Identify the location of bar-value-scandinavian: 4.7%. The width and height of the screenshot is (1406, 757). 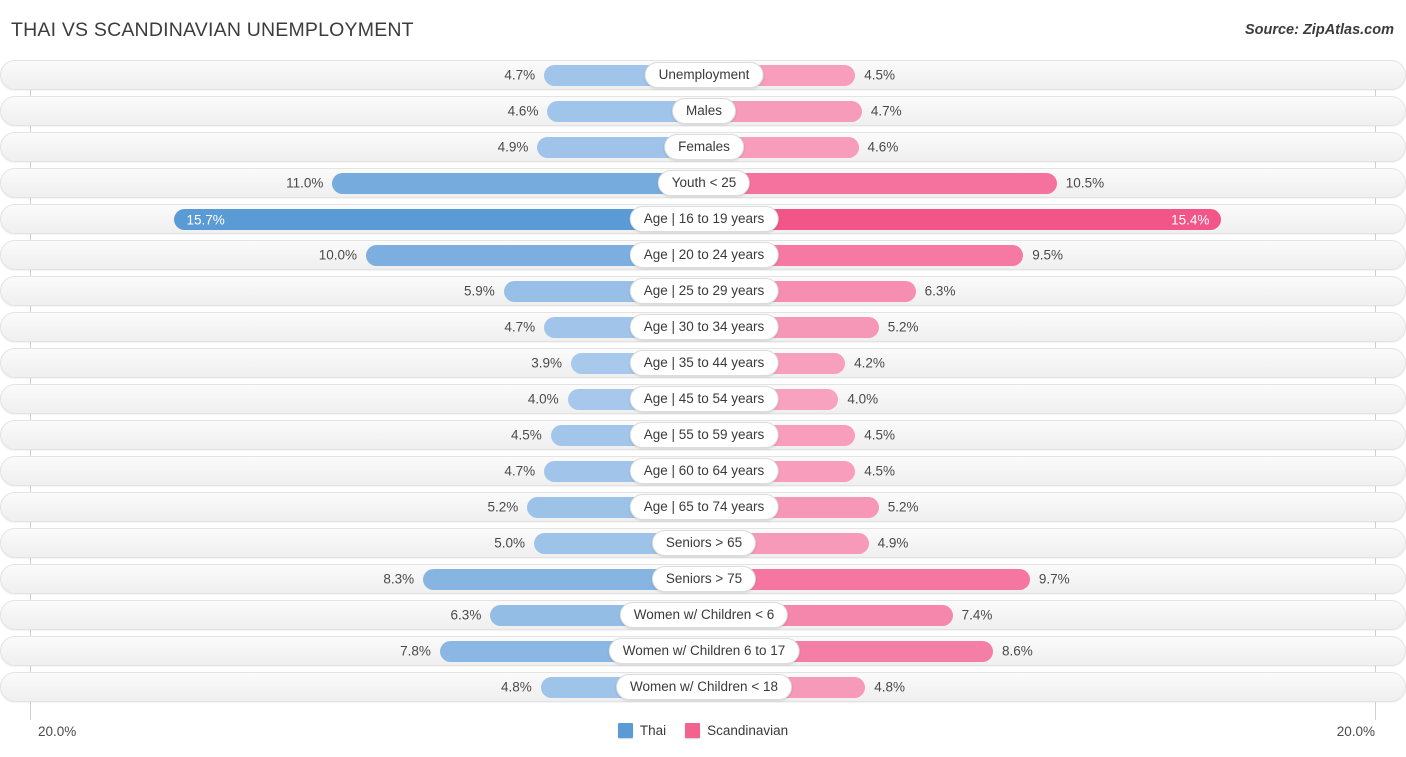
(886, 111).